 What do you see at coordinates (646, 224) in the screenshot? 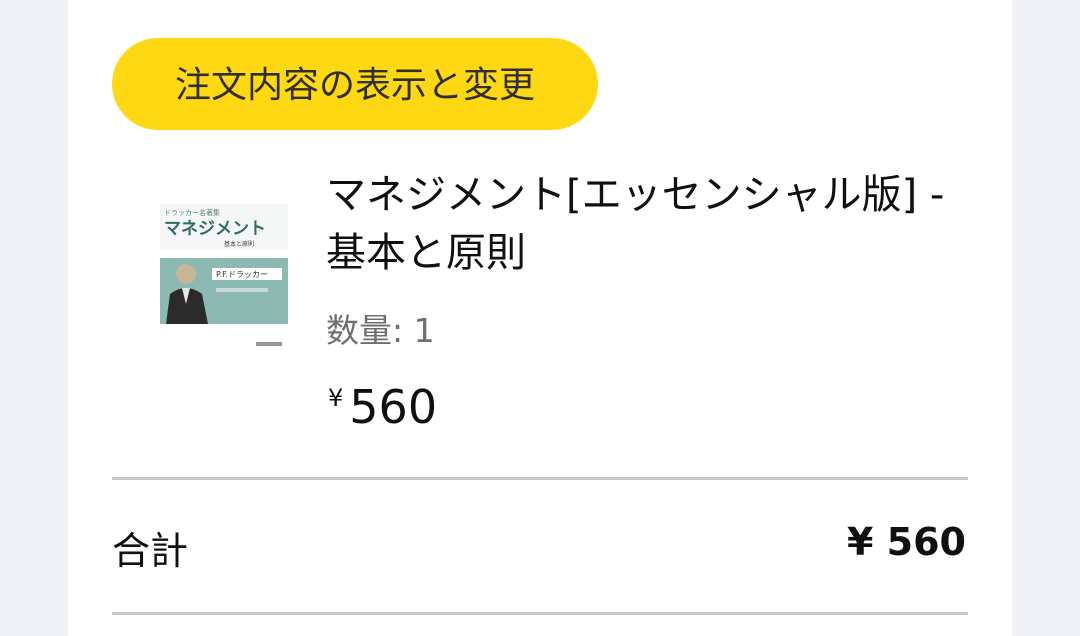
I see `product-title: マネジメント[エッセンシャル版] - 基本と原則` at bounding box center [646, 224].